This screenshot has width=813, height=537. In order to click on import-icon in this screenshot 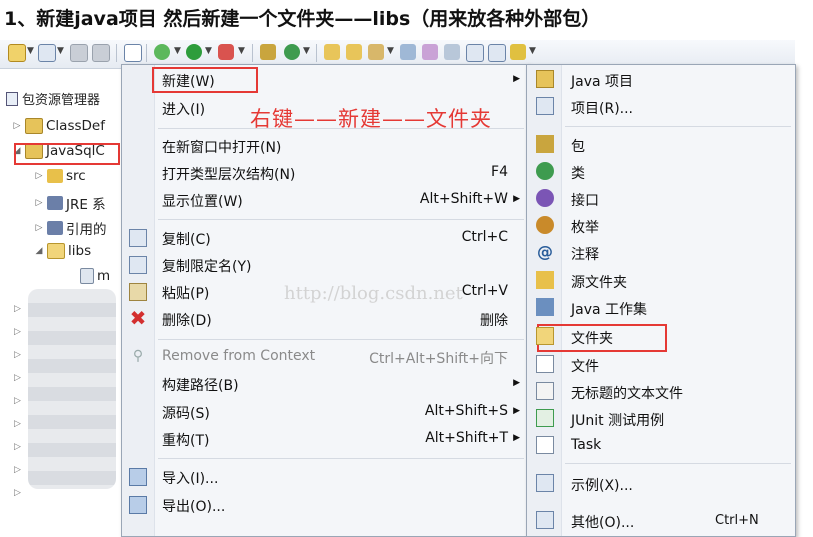, I will do `click(138, 477)`.